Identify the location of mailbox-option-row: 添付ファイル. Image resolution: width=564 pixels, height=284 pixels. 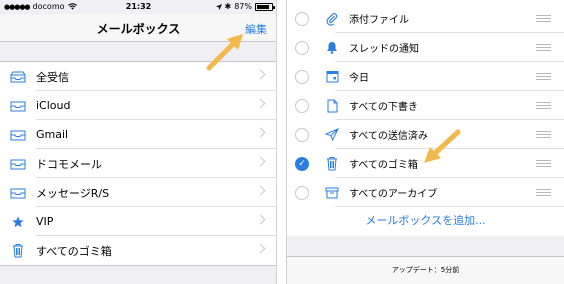
(425, 18).